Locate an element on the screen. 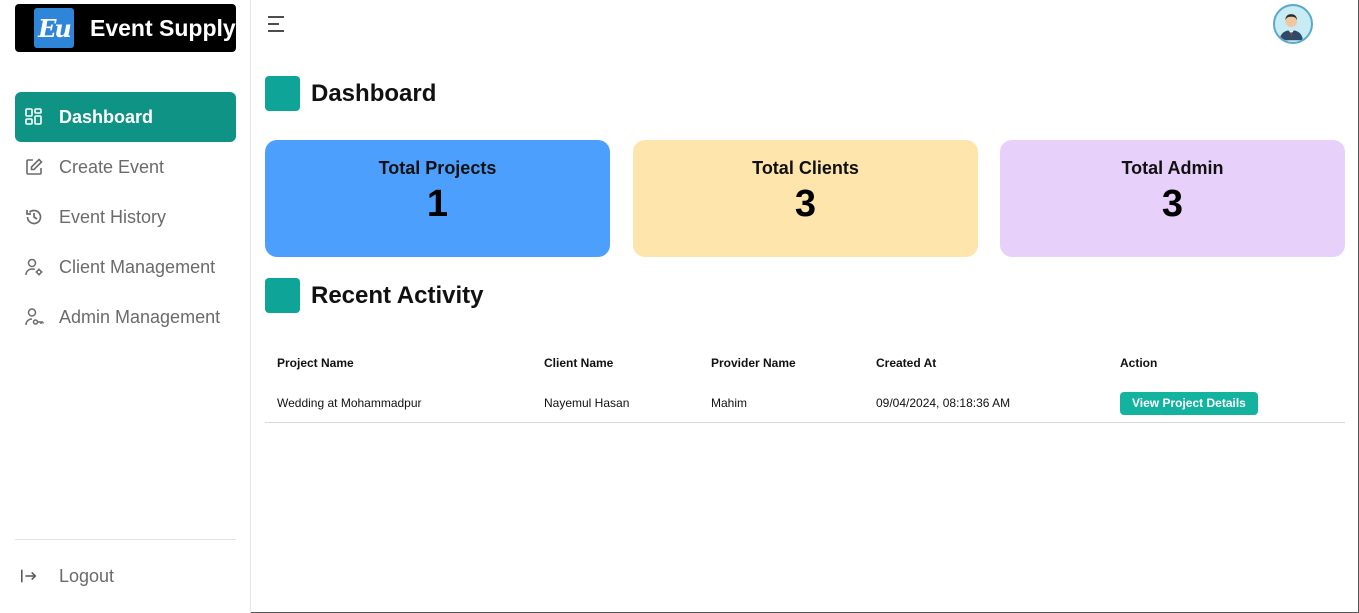 The height and width of the screenshot is (613, 1359). column-header-project-name: Project Name is located at coordinates (315, 363).